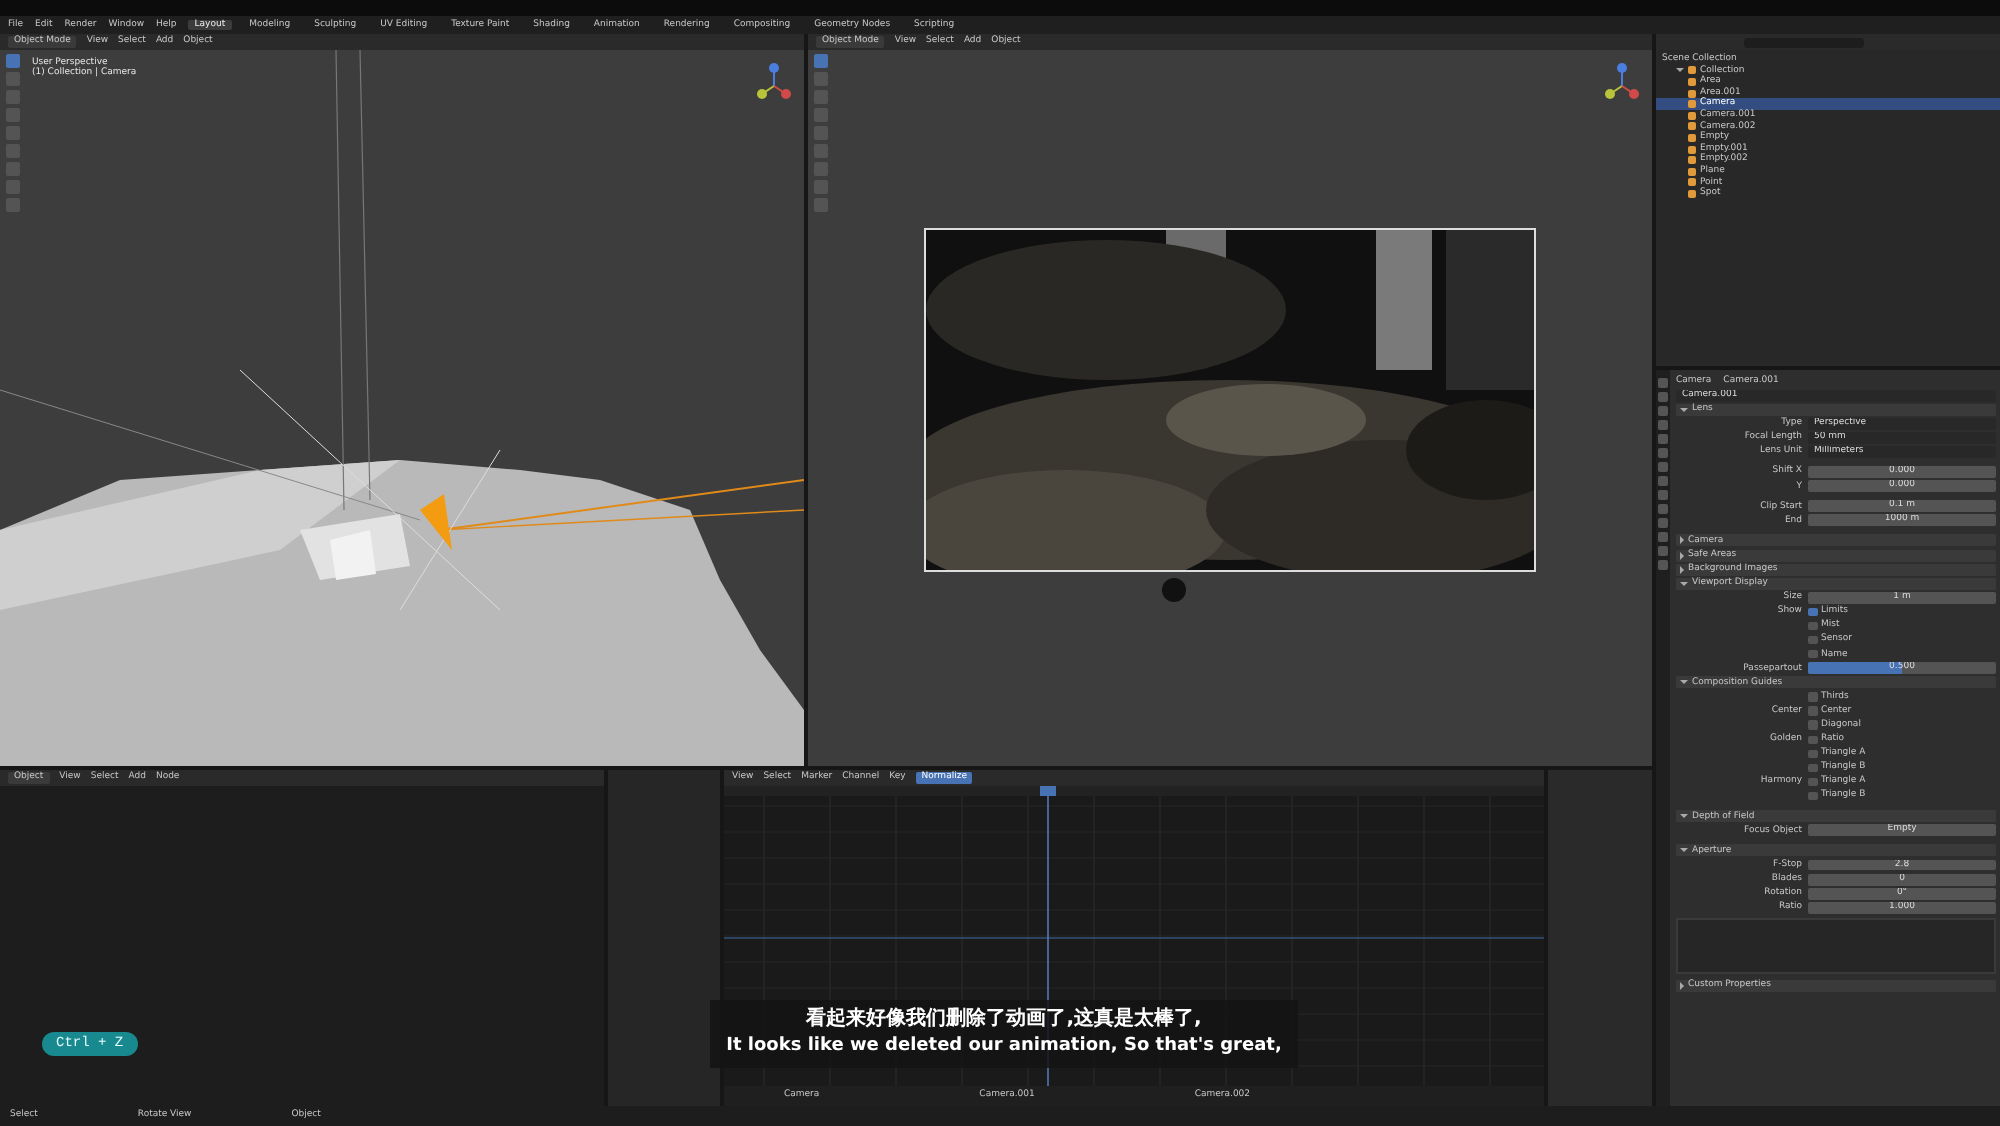 The height and width of the screenshot is (1126, 2000). What do you see at coordinates (1174, 590) in the screenshot?
I see `circle-icon` at bounding box center [1174, 590].